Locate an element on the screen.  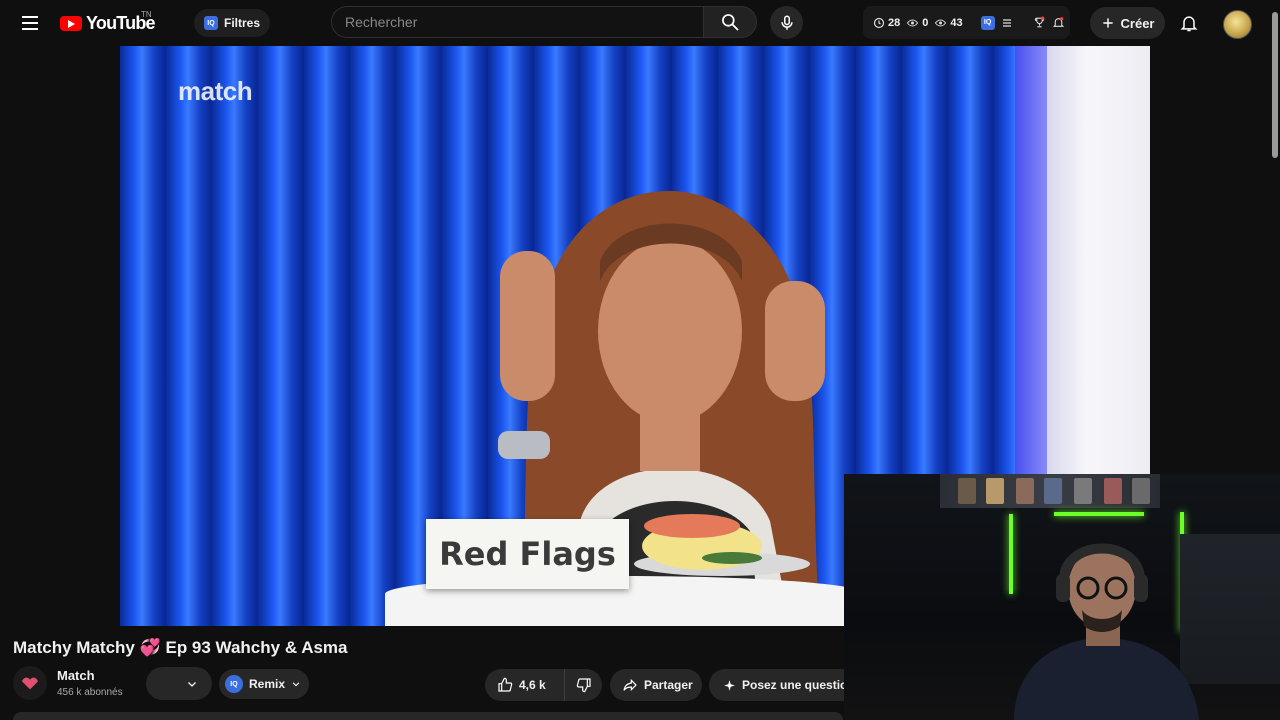
voice-search-button is located at coordinates (786, 22).